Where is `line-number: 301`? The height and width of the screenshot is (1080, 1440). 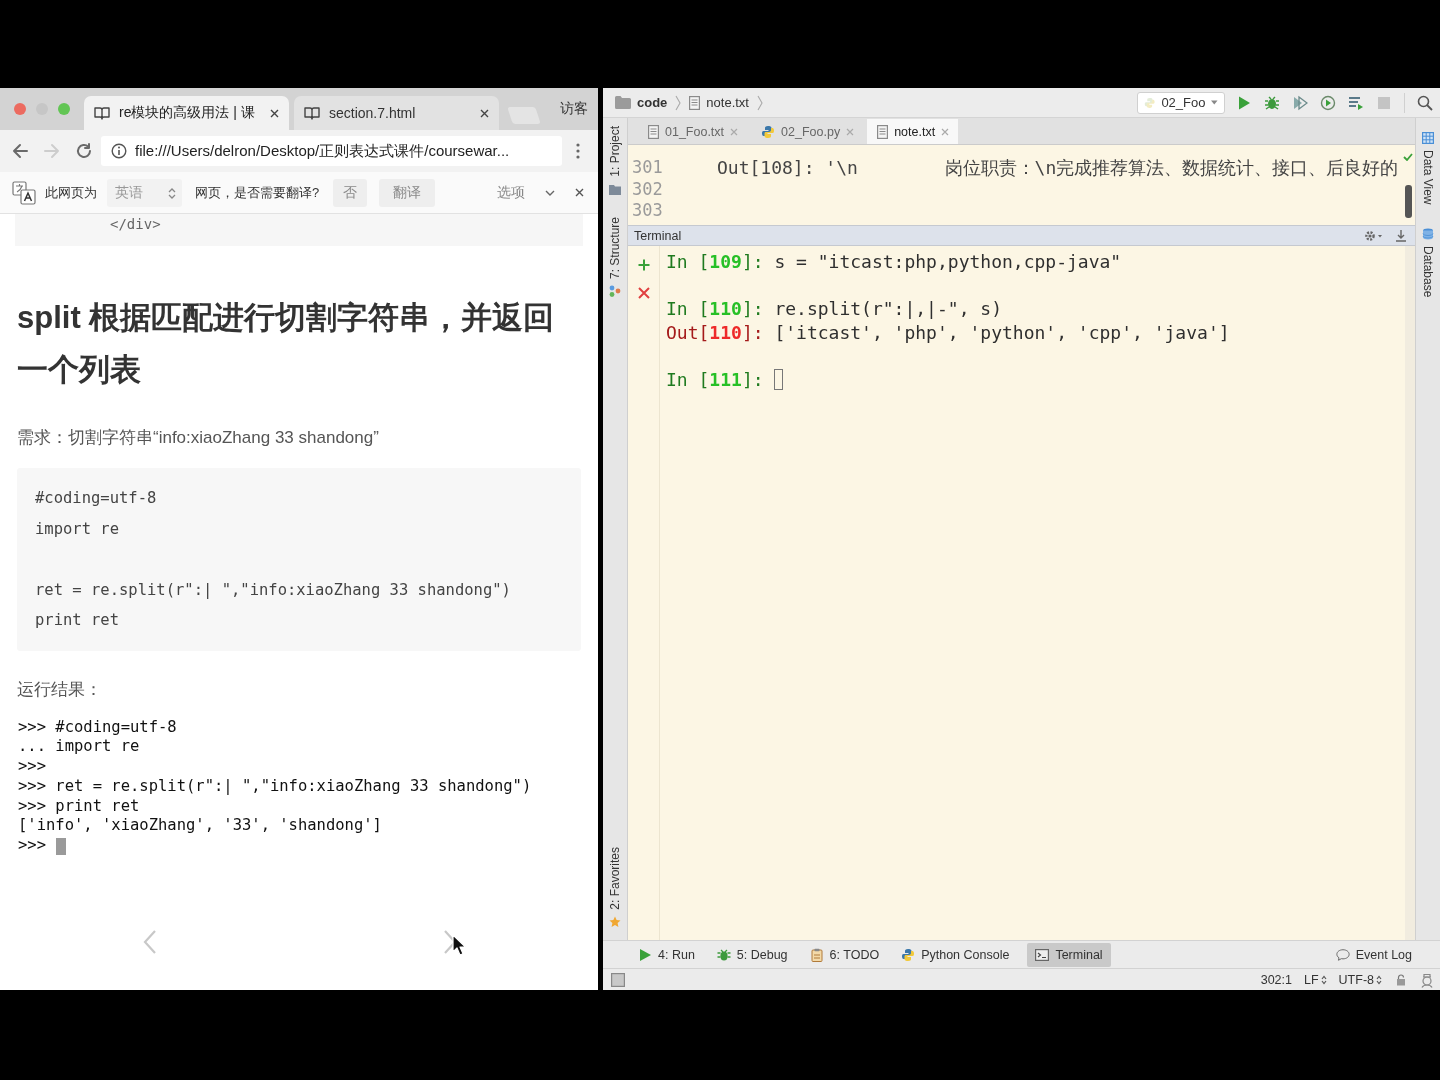
line-number: 301 is located at coordinates (647, 168).